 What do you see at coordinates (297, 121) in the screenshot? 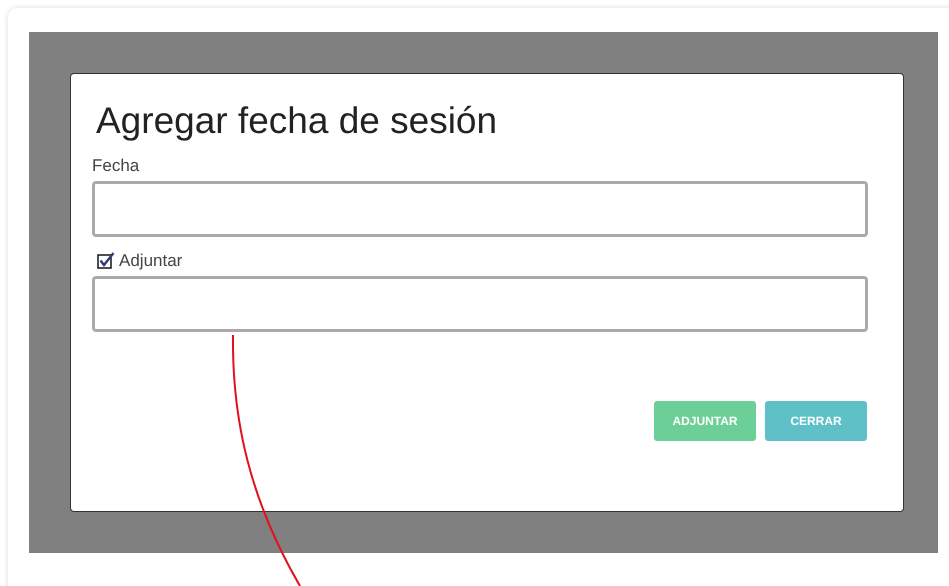
I see `dialog-title: Agregar fecha de sesión` at bounding box center [297, 121].